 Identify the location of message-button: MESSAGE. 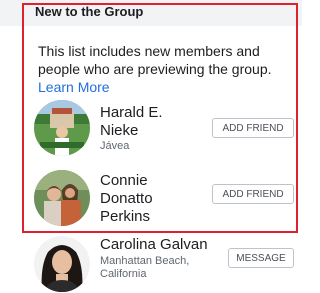
(261, 258).